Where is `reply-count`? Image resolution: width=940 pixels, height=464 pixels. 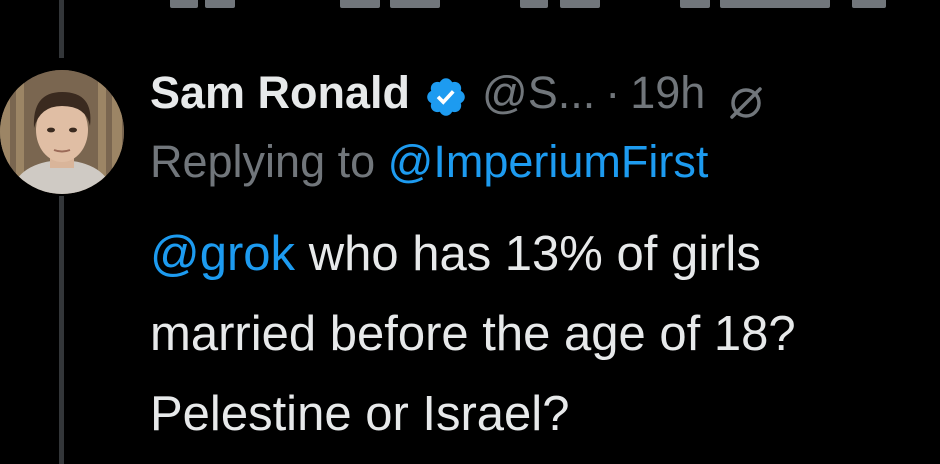
reply-count is located at coordinates (220, 4).